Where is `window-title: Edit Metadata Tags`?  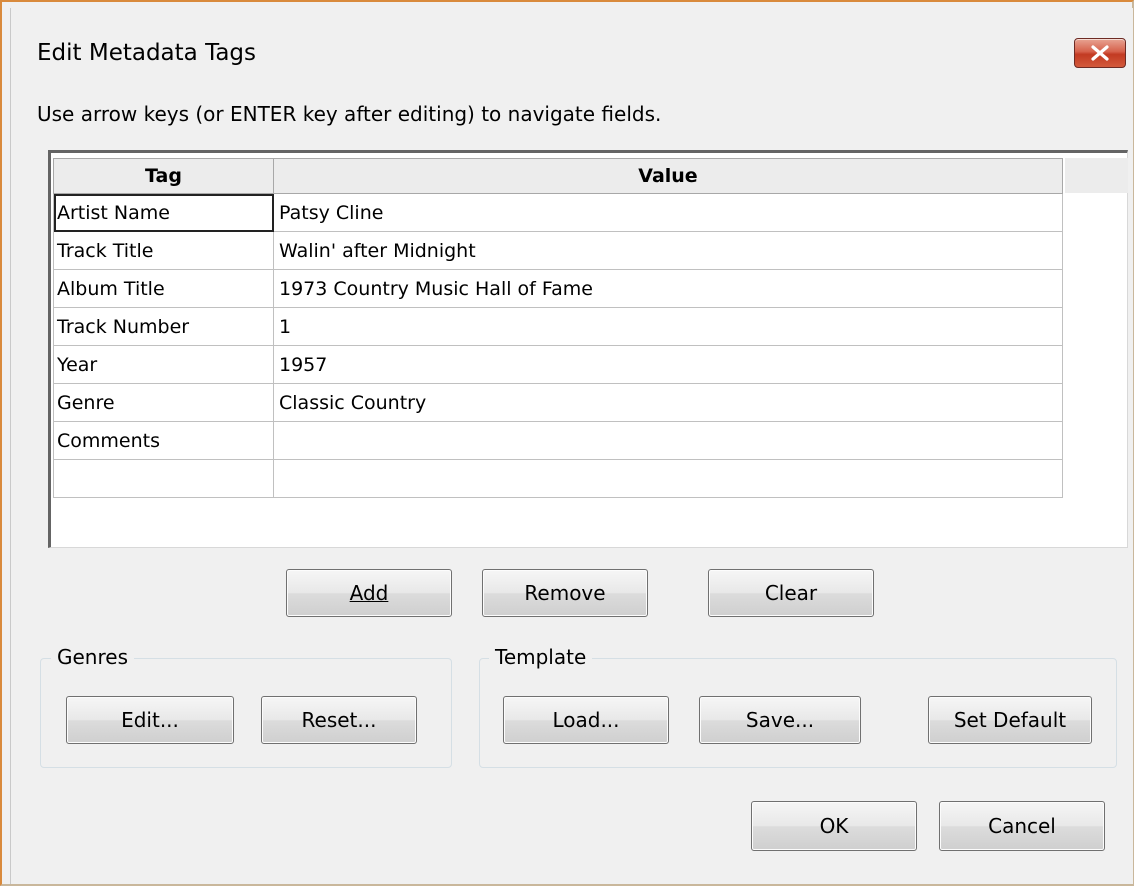
window-title: Edit Metadata Tags is located at coordinates (146, 53).